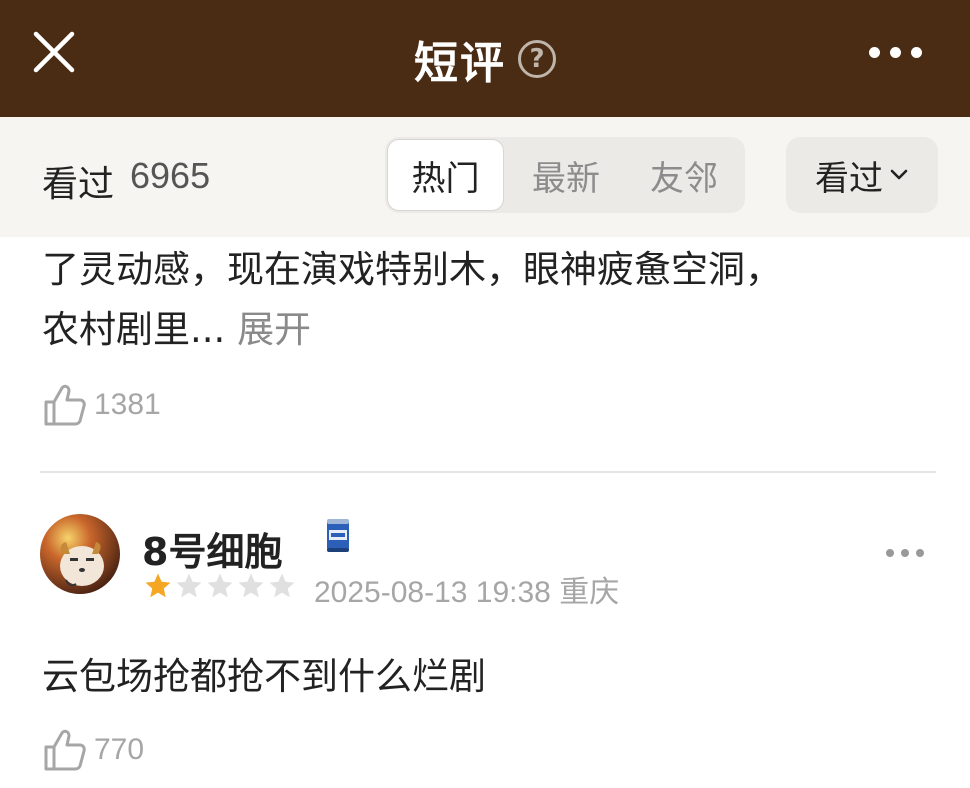  I want to click on review-text: 了灵动感，现在演戏特别木，眼神疲惫空洞， 农村剧里... 展开, so click(492, 300).